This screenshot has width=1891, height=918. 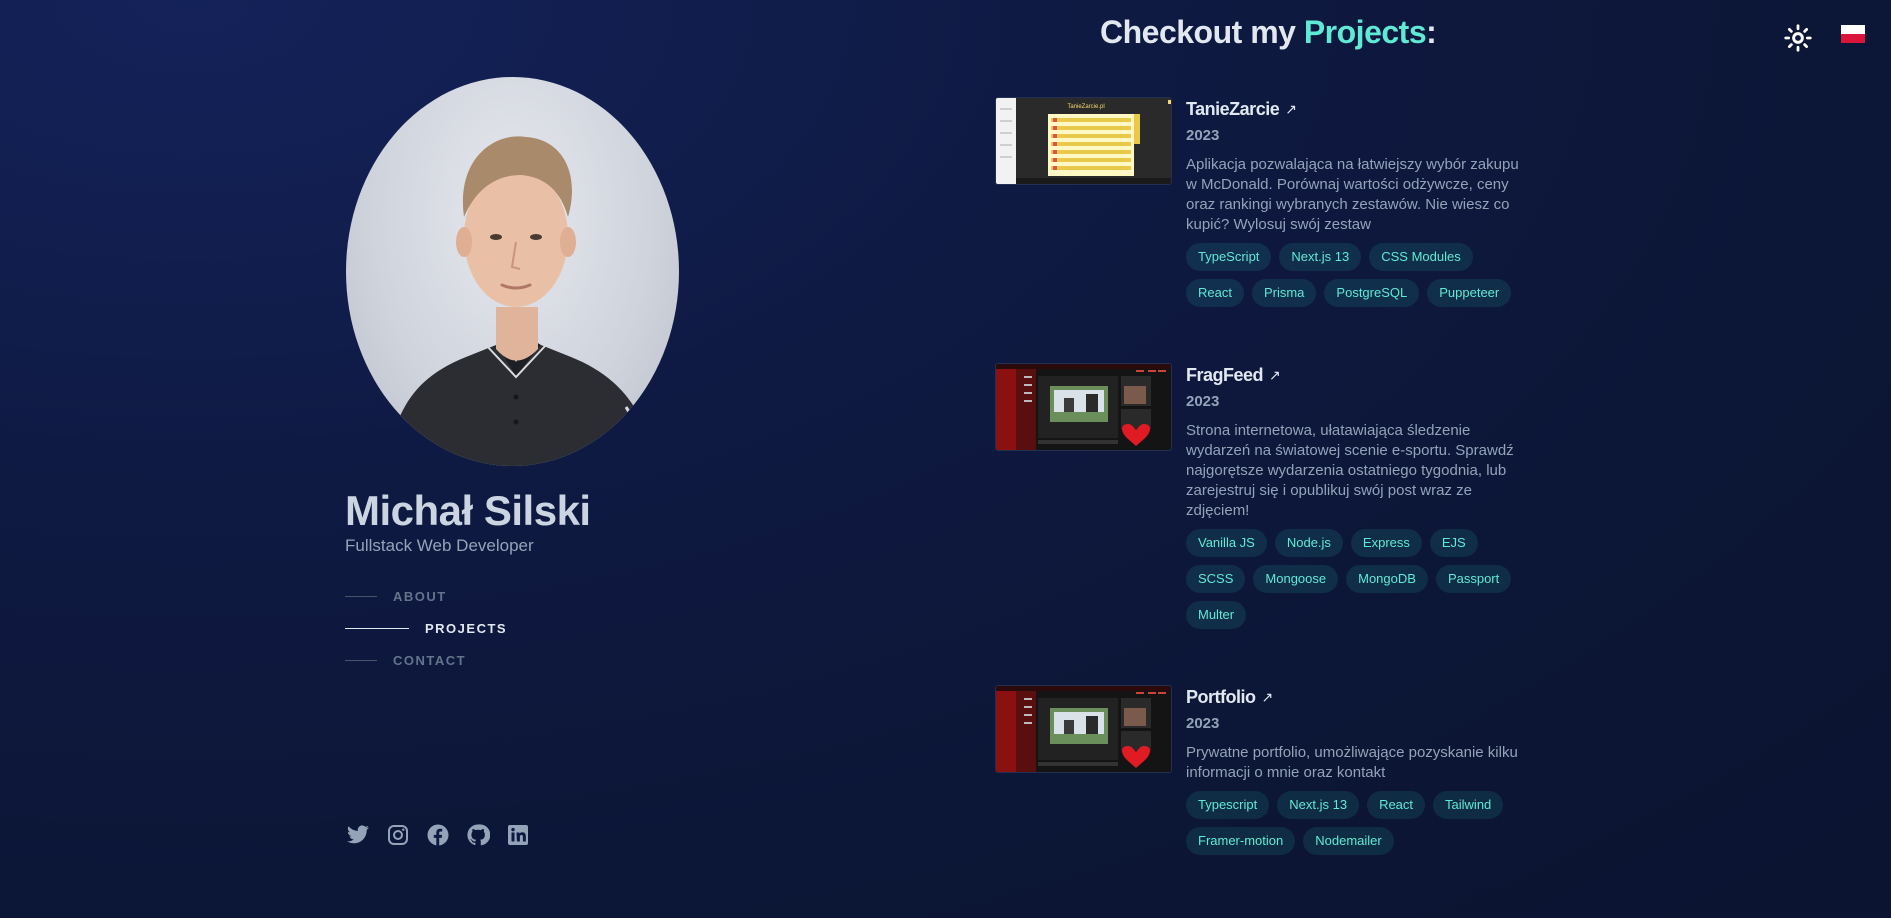 I want to click on social-links, so click(x=438, y=835).